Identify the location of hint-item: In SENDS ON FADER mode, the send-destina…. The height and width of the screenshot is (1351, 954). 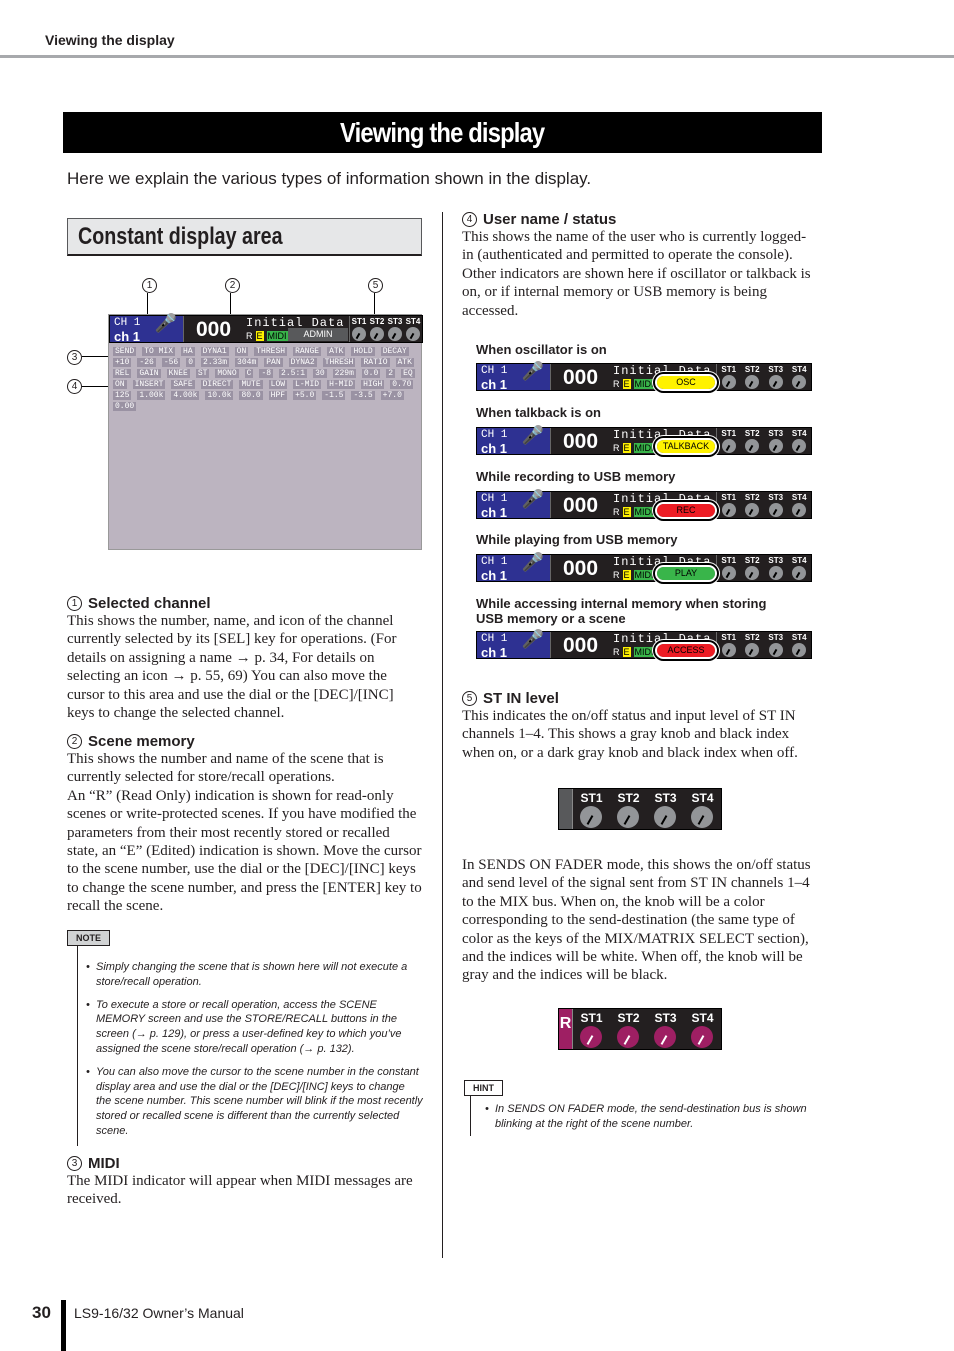
(650, 1117).